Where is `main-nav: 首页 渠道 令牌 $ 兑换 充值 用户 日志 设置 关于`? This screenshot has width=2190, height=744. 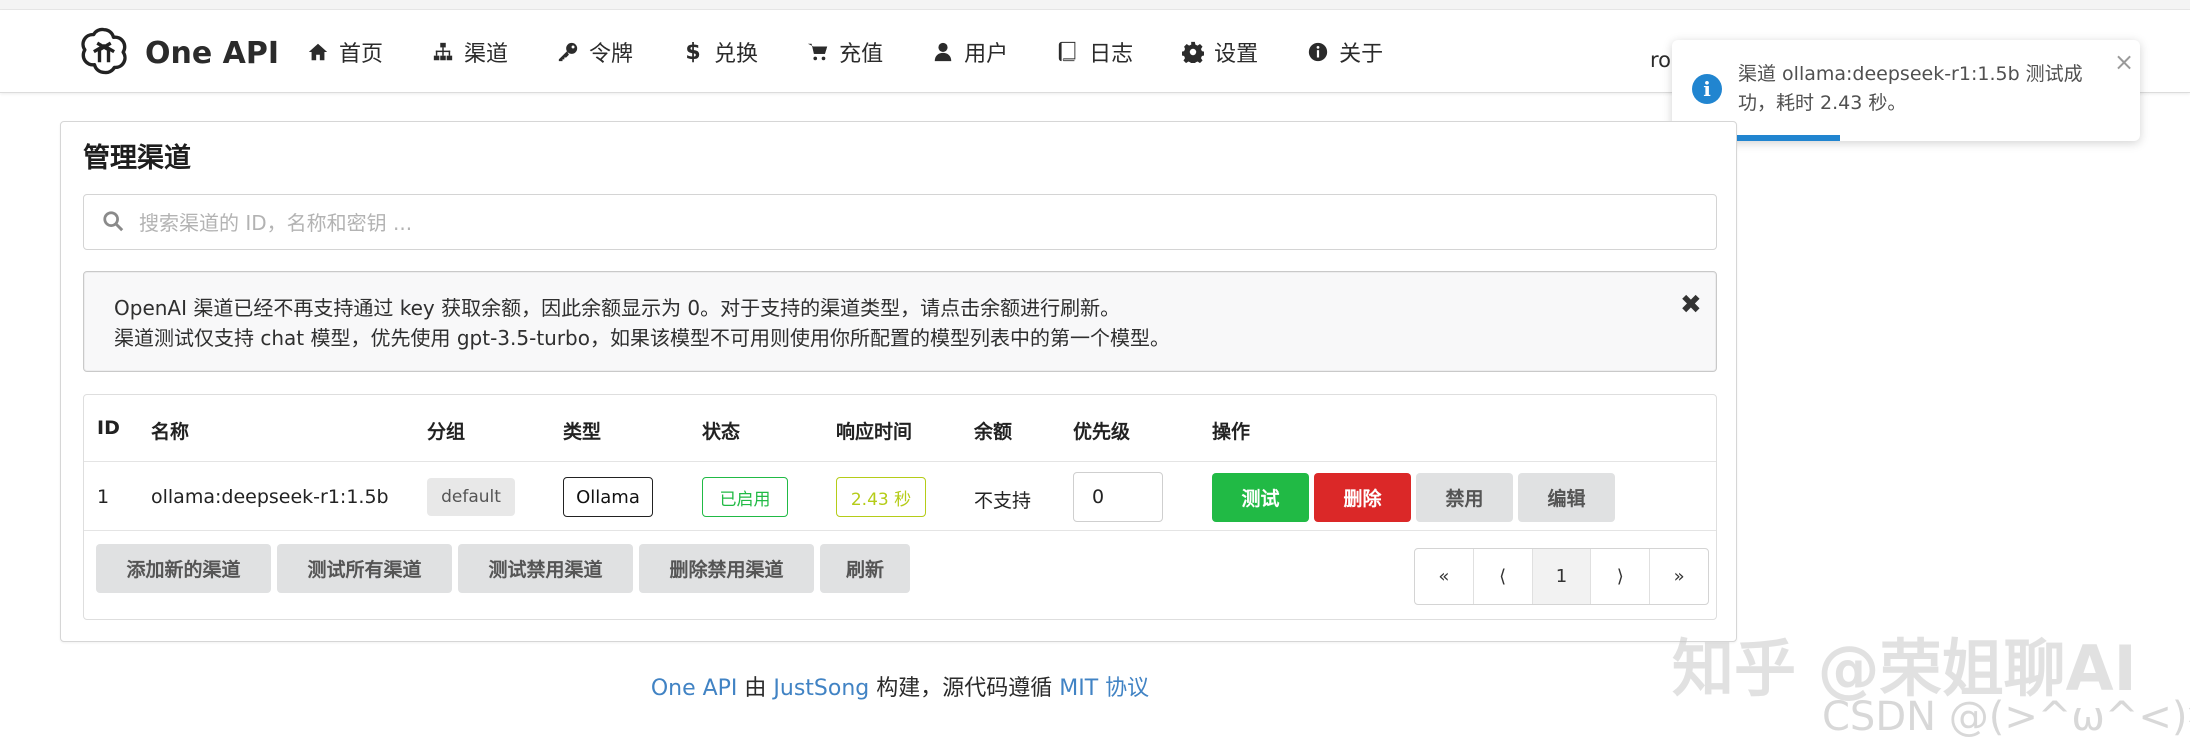 main-nav: 首页 渠道 令牌 $ 兑换 充值 用户 日志 设置 关于 is located at coordinates (868, 52).